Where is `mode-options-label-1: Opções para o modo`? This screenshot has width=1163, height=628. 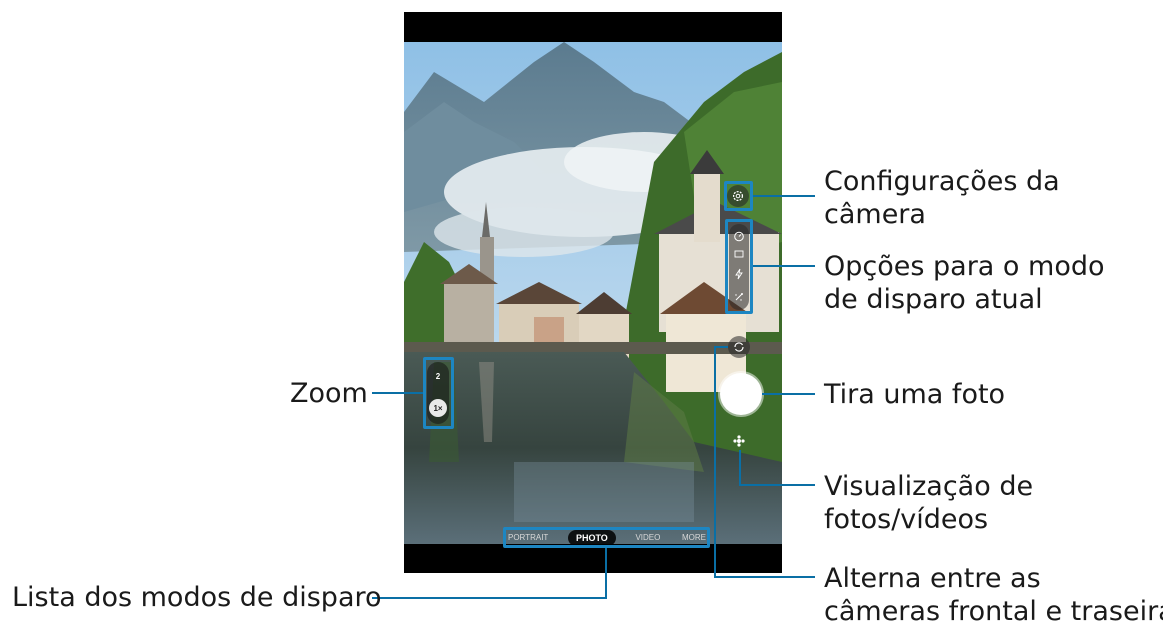 mode-options-label-1: Opções para o modo is located at coordinates (964, 266).